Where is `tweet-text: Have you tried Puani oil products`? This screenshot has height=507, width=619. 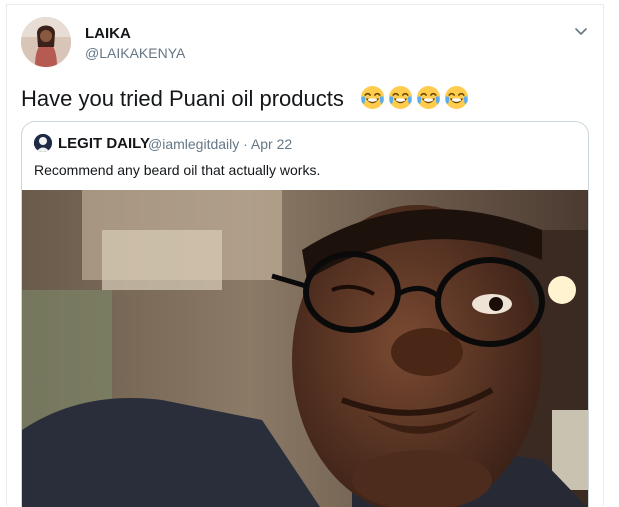 tweet-text: Have you tried Puani oil products is located at coordinates (245, 99).